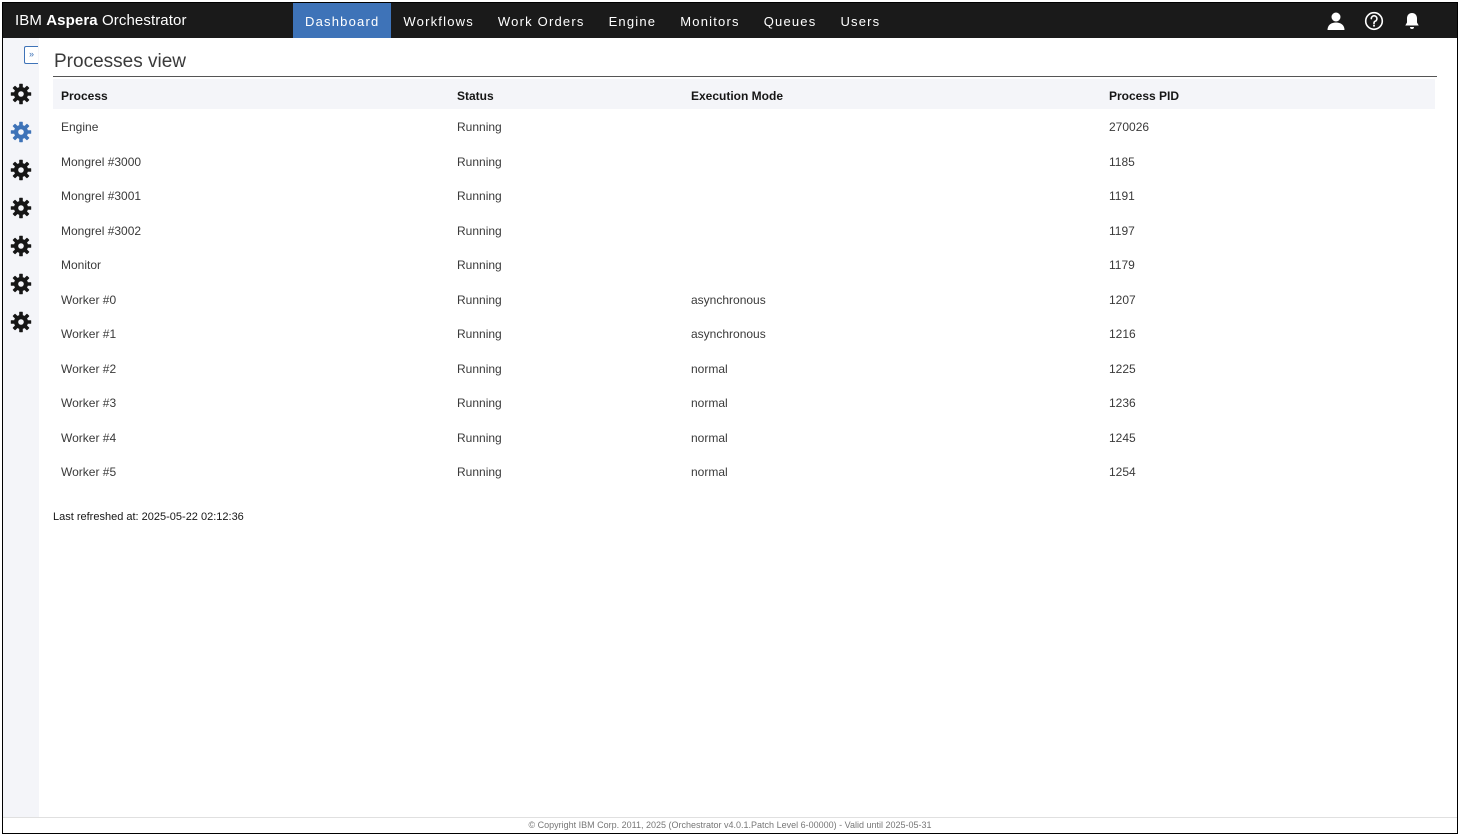  I want to click on brand-bold: Aspera, so click(72, 20).